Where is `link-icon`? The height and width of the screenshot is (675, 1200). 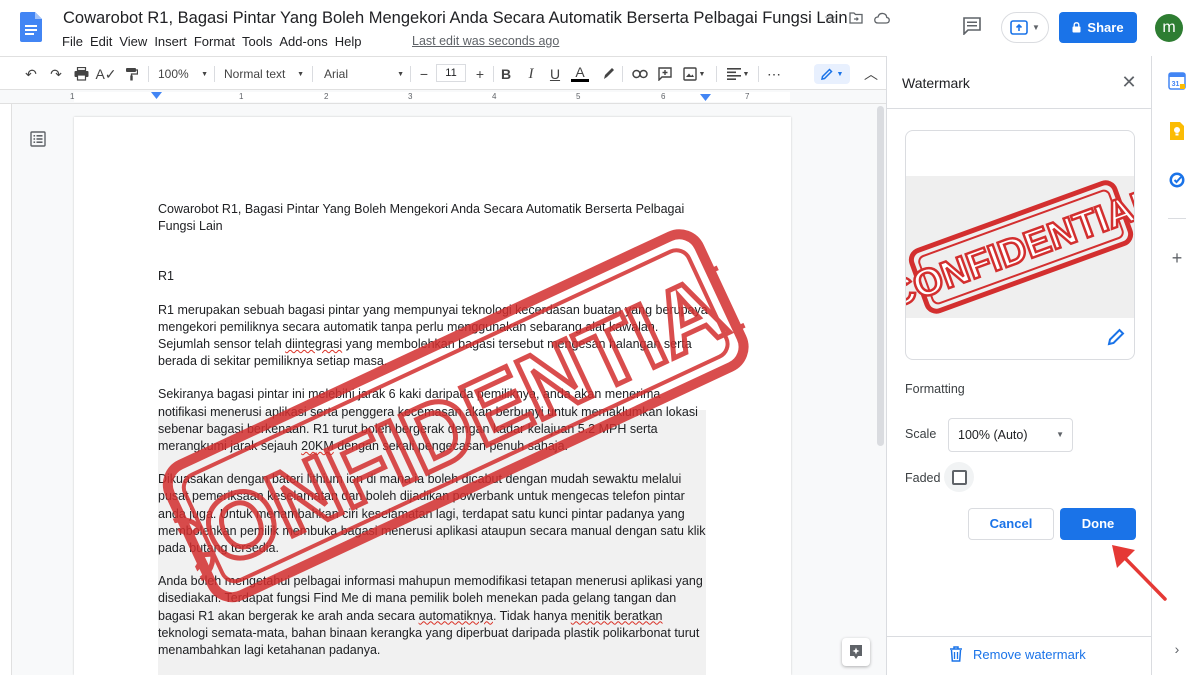 link-icon is located at coordinates (640, 74).